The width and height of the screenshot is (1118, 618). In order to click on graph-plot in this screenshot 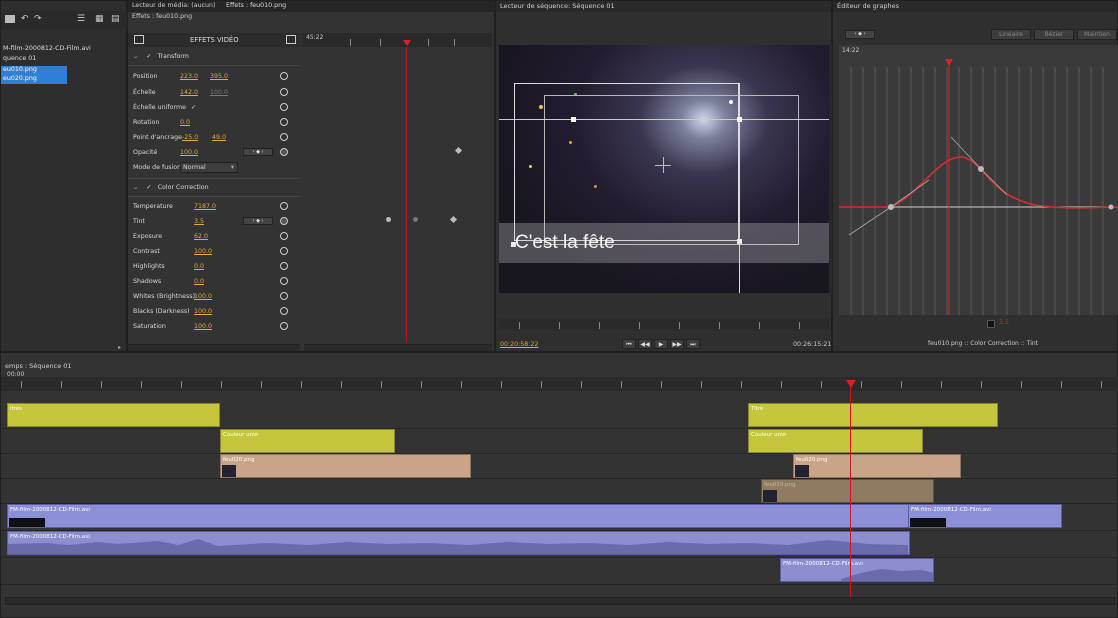, I will do `click(978, 180)`.